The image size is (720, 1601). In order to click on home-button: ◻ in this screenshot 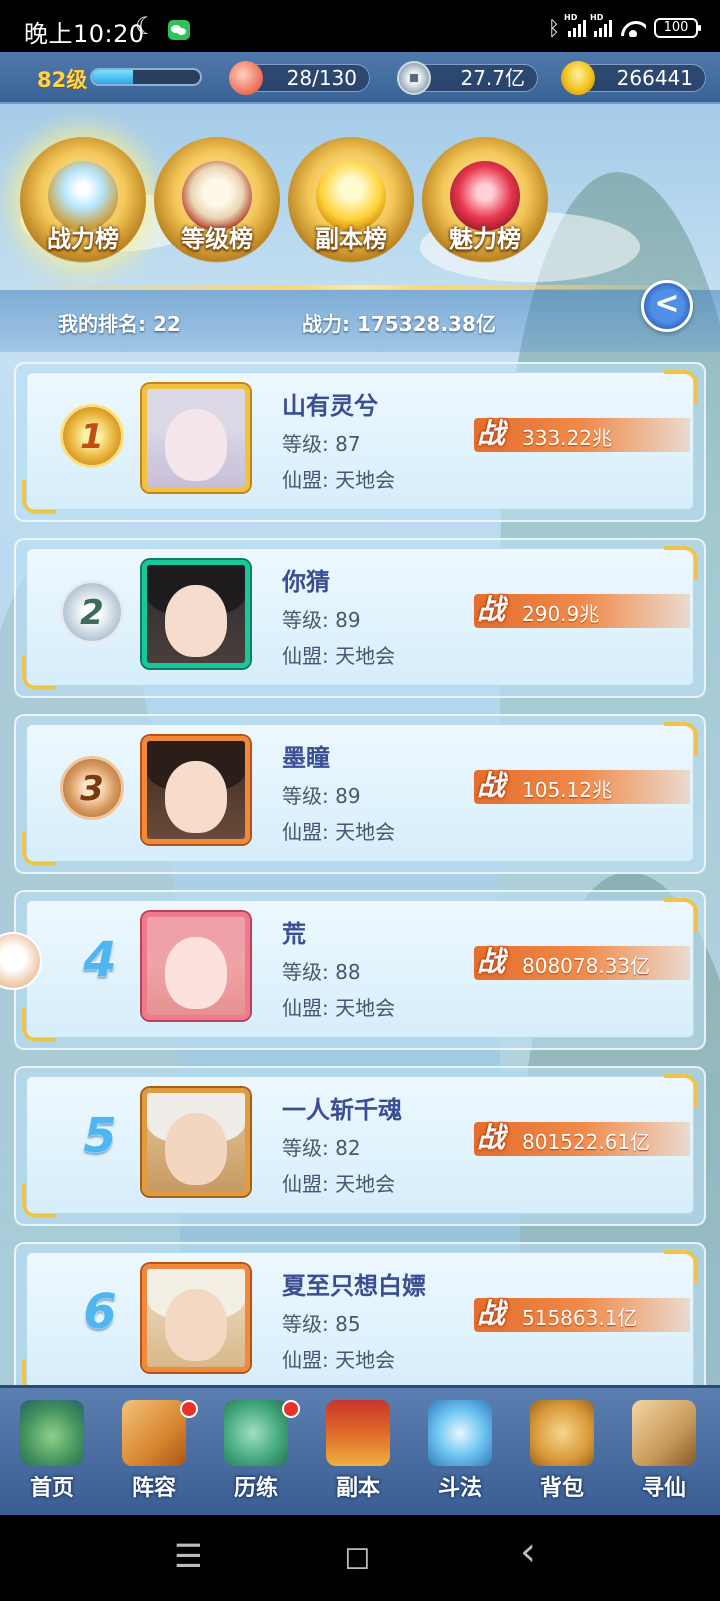, I will do `click(357, 1556)`.